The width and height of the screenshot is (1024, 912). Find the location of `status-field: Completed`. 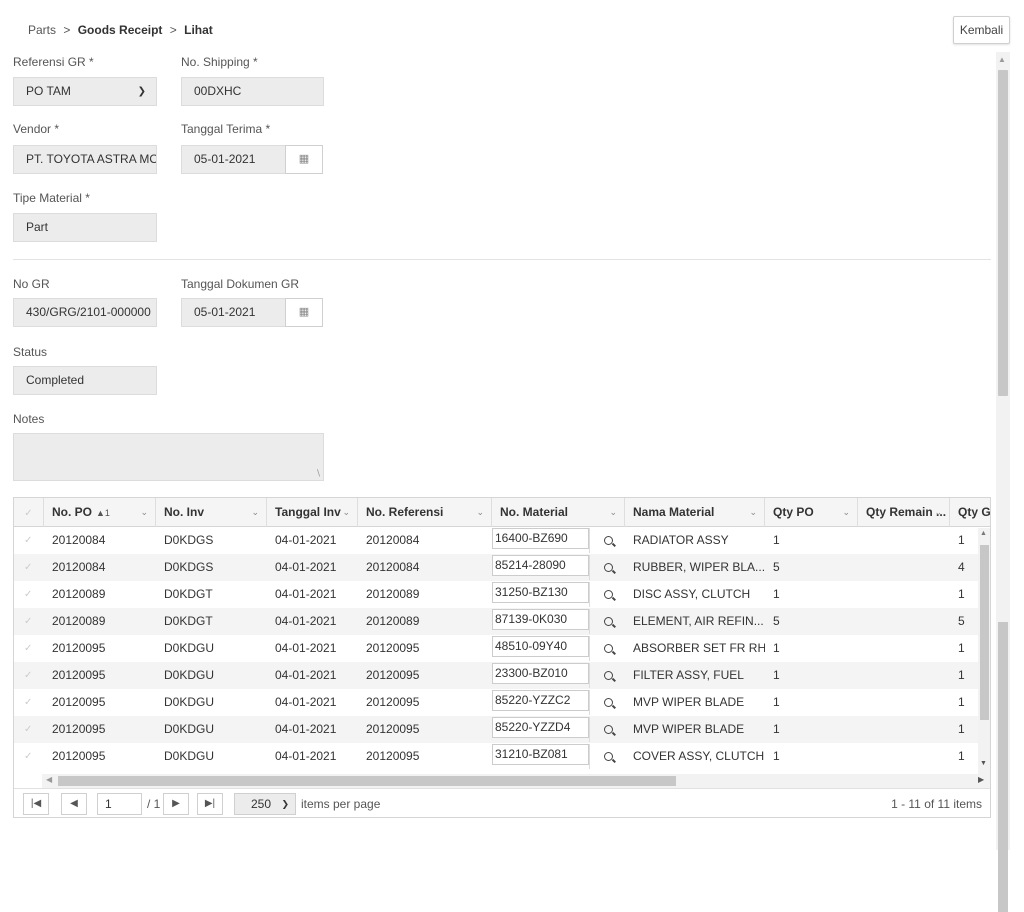

status-field: Completed is located at coordinates (85, 380).